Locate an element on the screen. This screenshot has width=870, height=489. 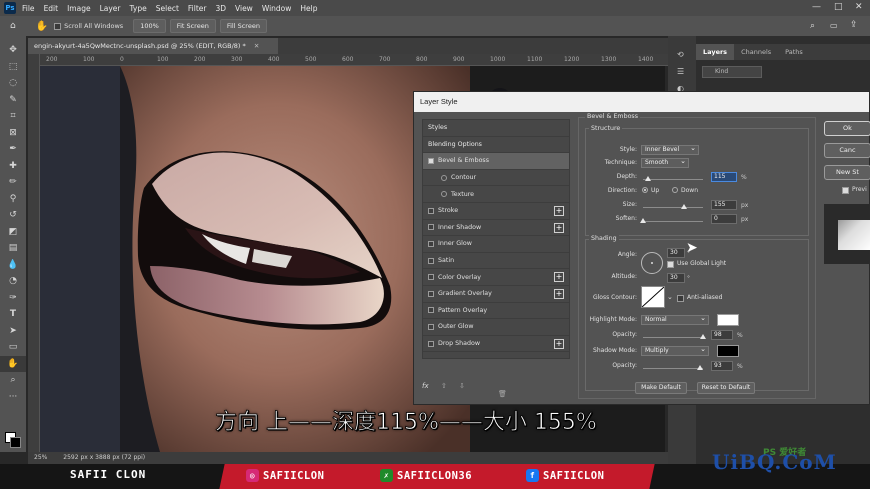
properties-panel-icon: ☰ is located at coordinates (686, 71).